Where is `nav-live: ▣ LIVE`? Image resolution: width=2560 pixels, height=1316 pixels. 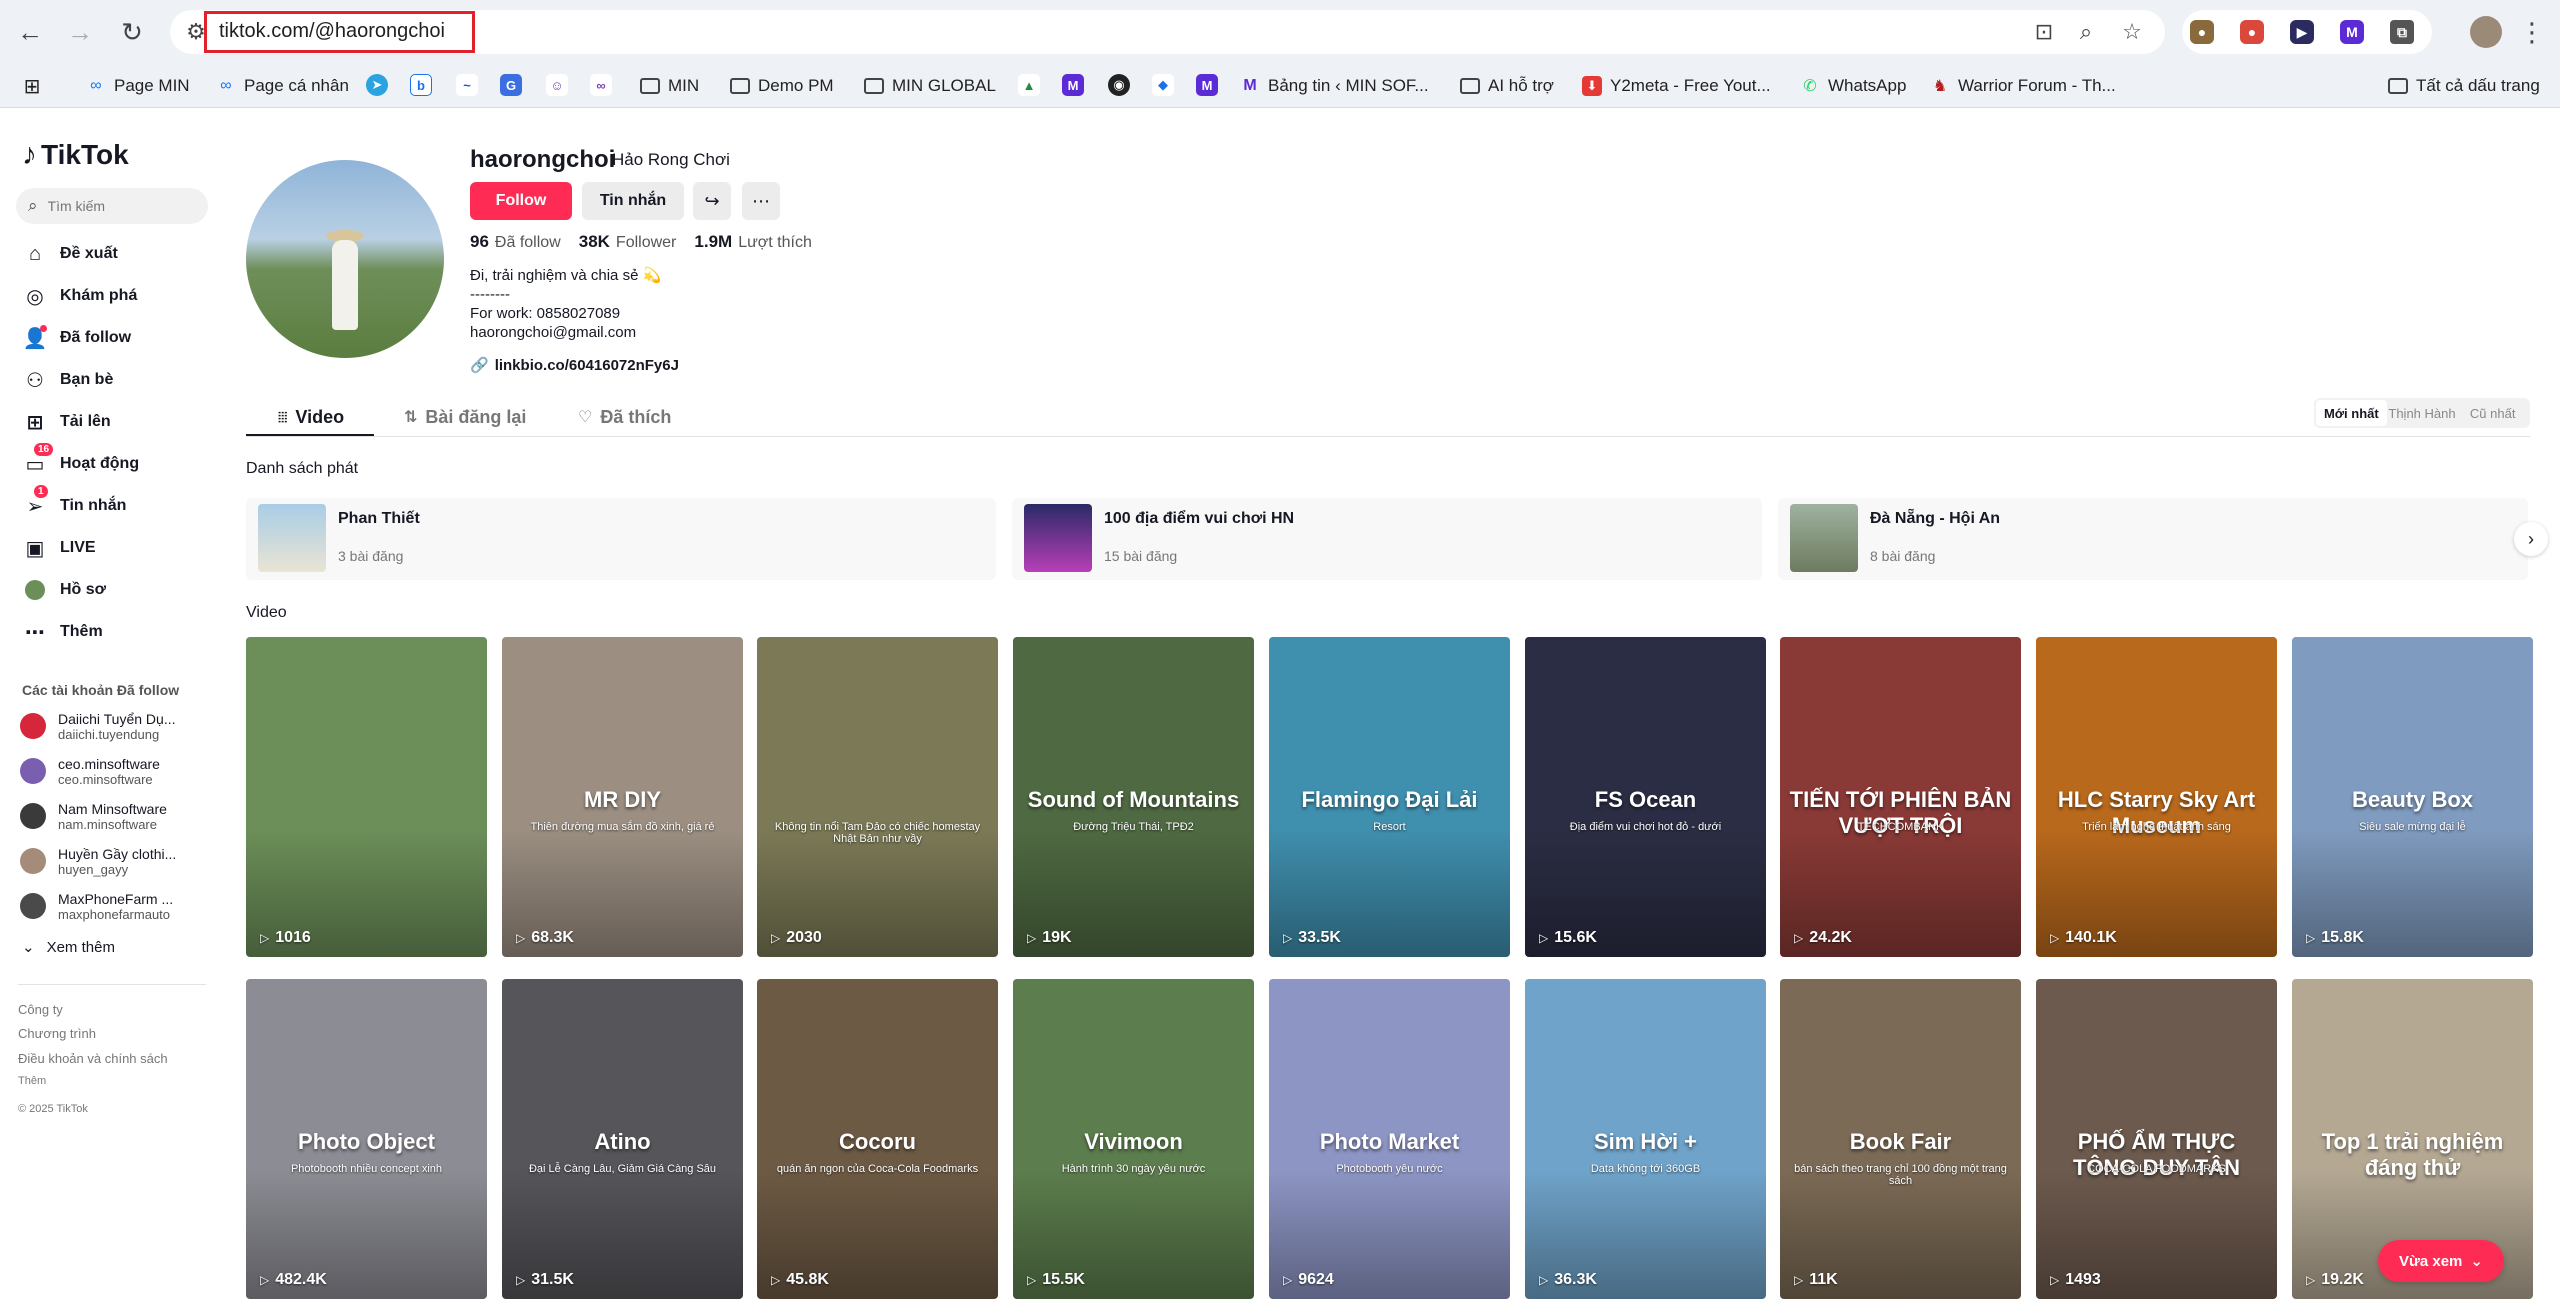 nav-live: ▣ LIVE is located at coordinates (59, 548).